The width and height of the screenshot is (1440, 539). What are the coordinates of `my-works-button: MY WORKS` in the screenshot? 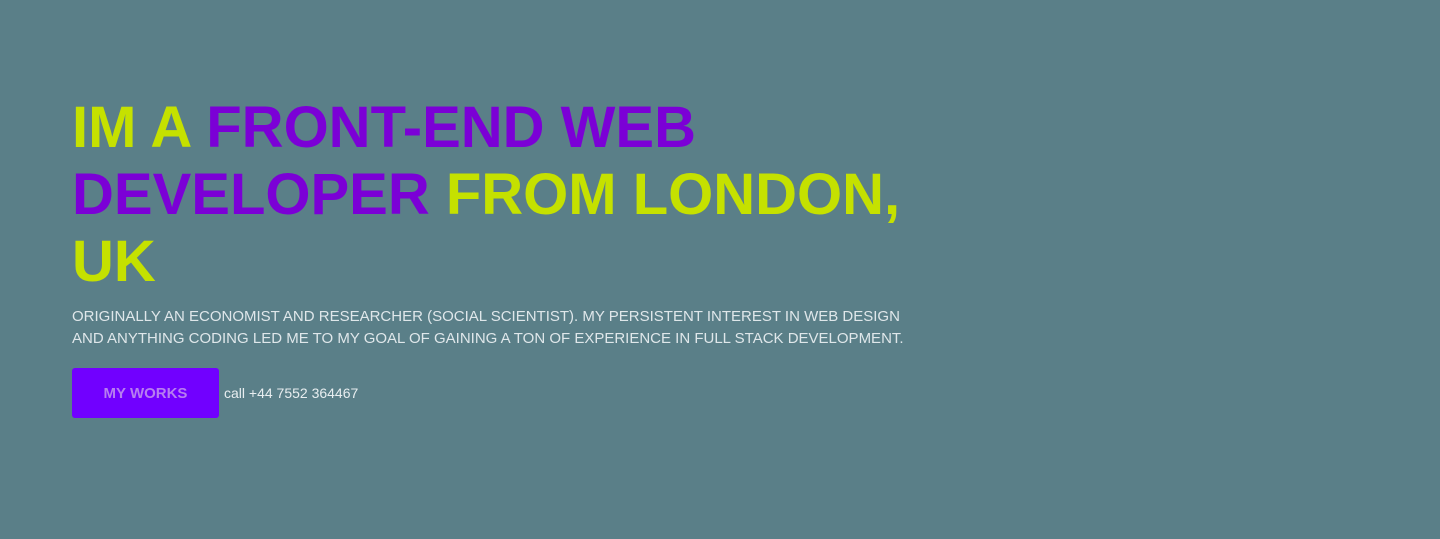 It's located at (145, 393).